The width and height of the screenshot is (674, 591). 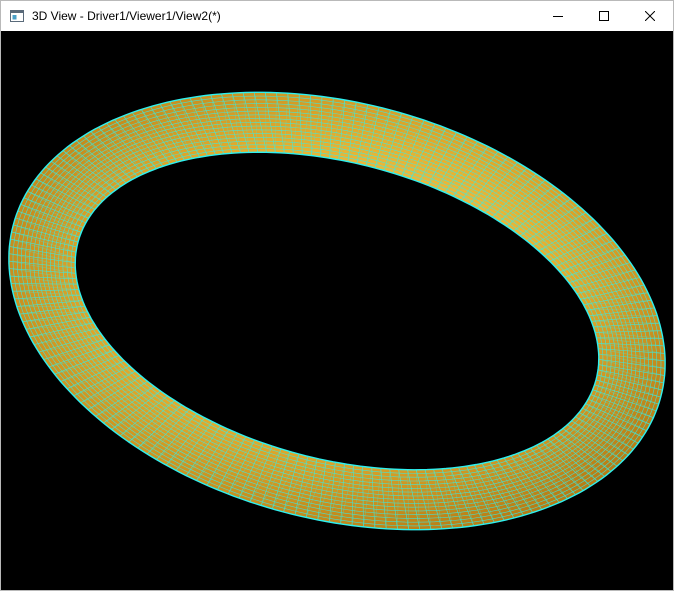 I want to click on close-icon, so click(x=650, y=16).